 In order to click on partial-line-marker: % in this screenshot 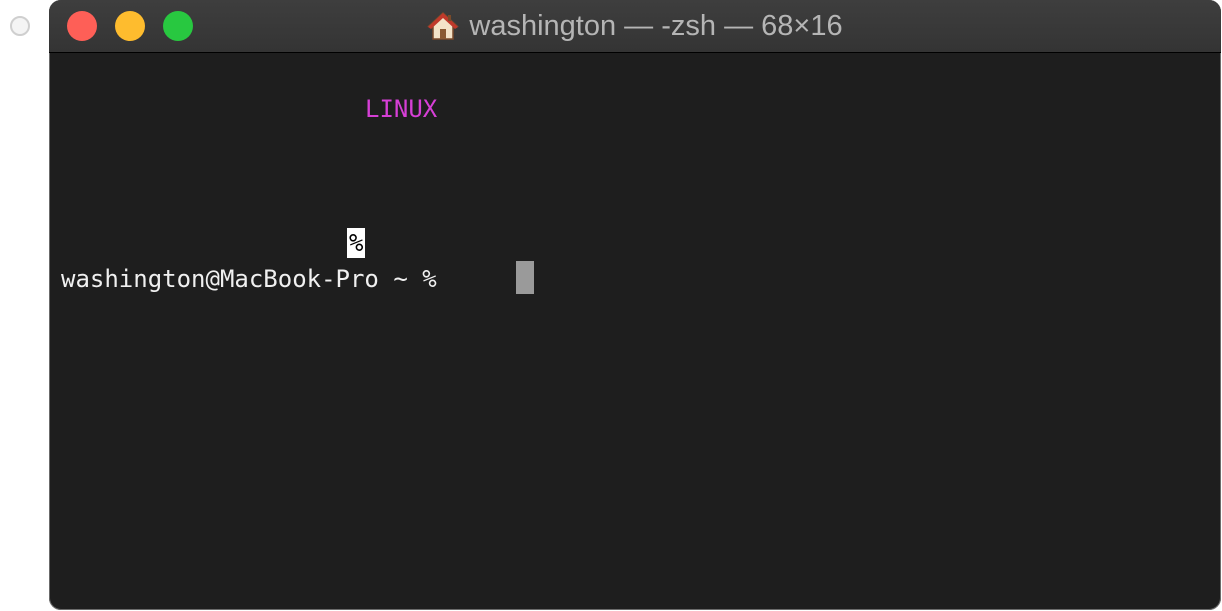, I will do `click(356, 243)`.